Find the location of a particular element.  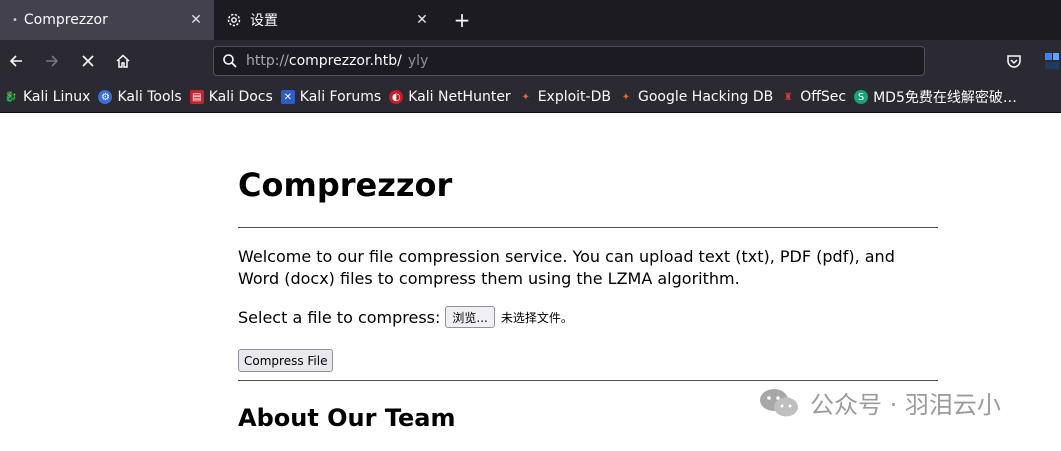

bookmark-label: Kali NetHunter is located at coordinates (459, 97).